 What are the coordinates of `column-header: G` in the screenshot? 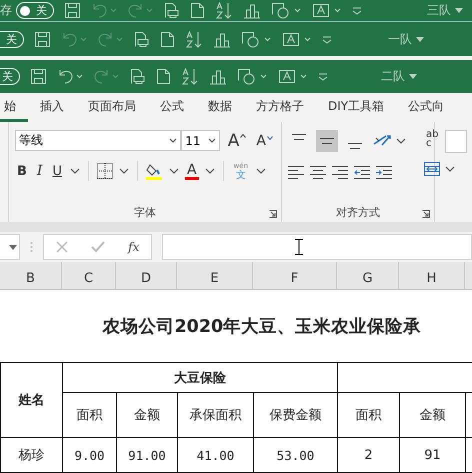 It's located at (368, 275).